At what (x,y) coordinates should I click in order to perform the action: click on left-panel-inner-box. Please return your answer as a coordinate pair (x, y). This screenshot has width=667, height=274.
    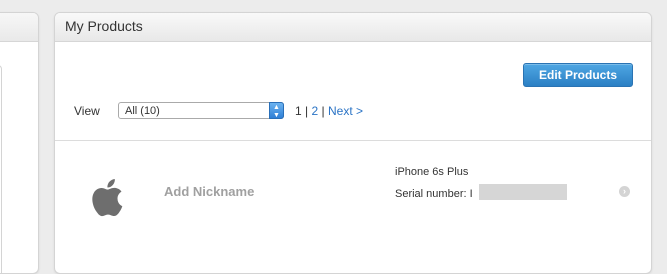
    Looking at the image, I should click on (1, 169).